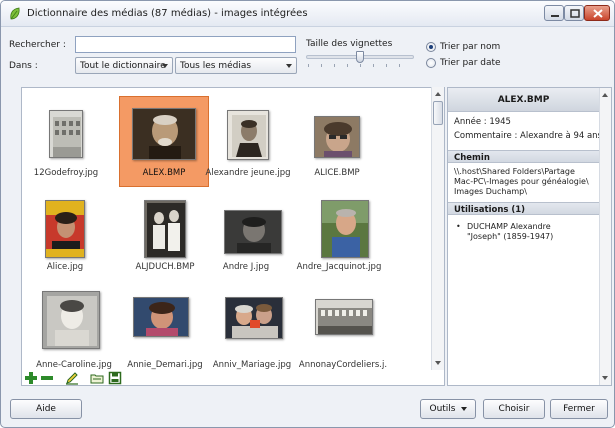 Image resolution: width=615 pixels, height=428 pixels. Describe the element at coordinates (437, 228) in the screenshot. I see `gallery-scrollbar` at that location.